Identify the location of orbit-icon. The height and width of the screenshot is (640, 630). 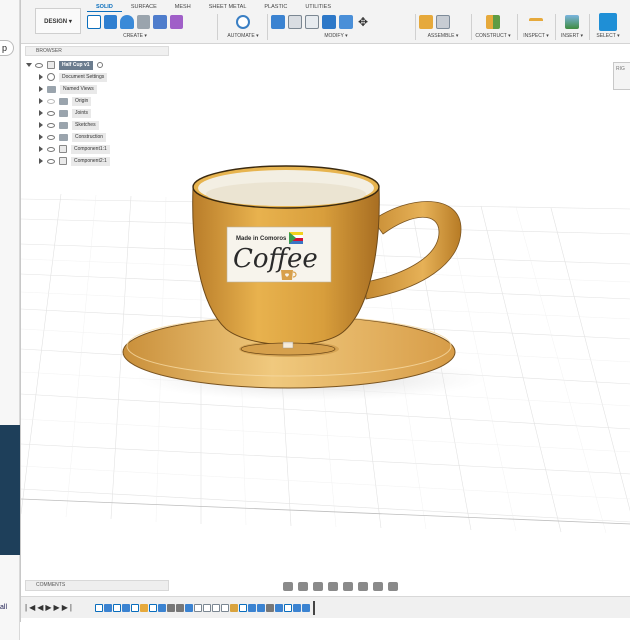
(288, 586).